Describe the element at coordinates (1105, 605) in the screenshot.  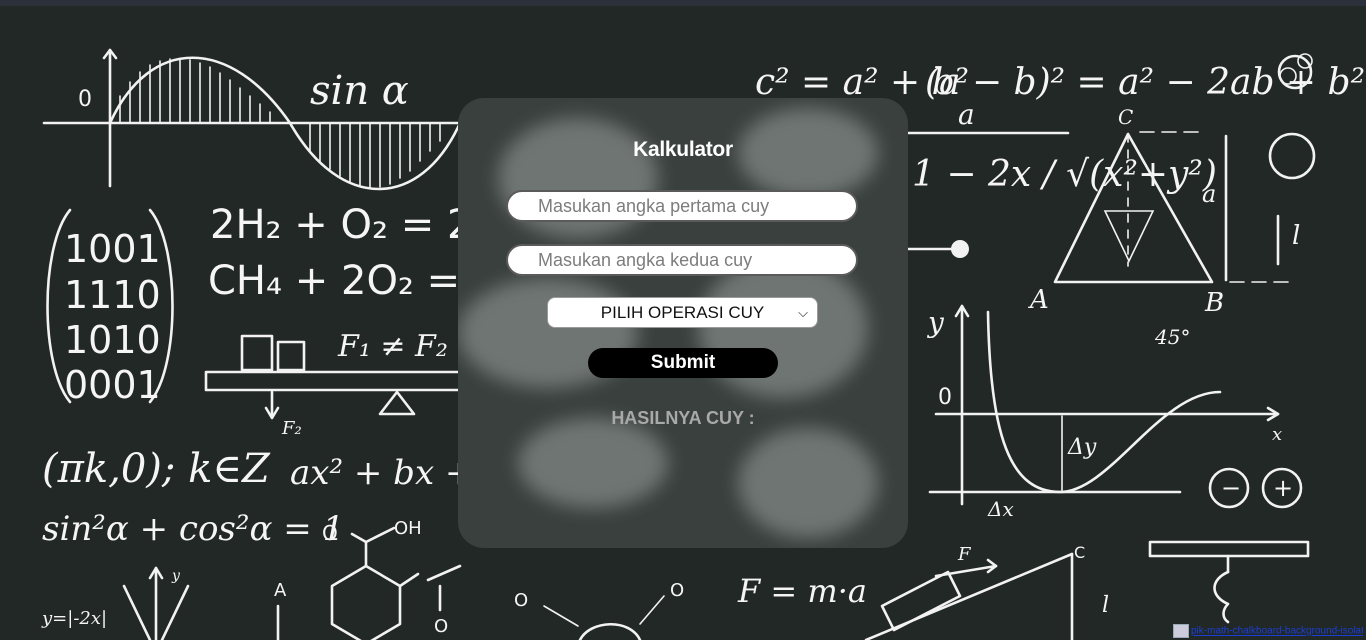
I see `incline-l-label: l` at that location.